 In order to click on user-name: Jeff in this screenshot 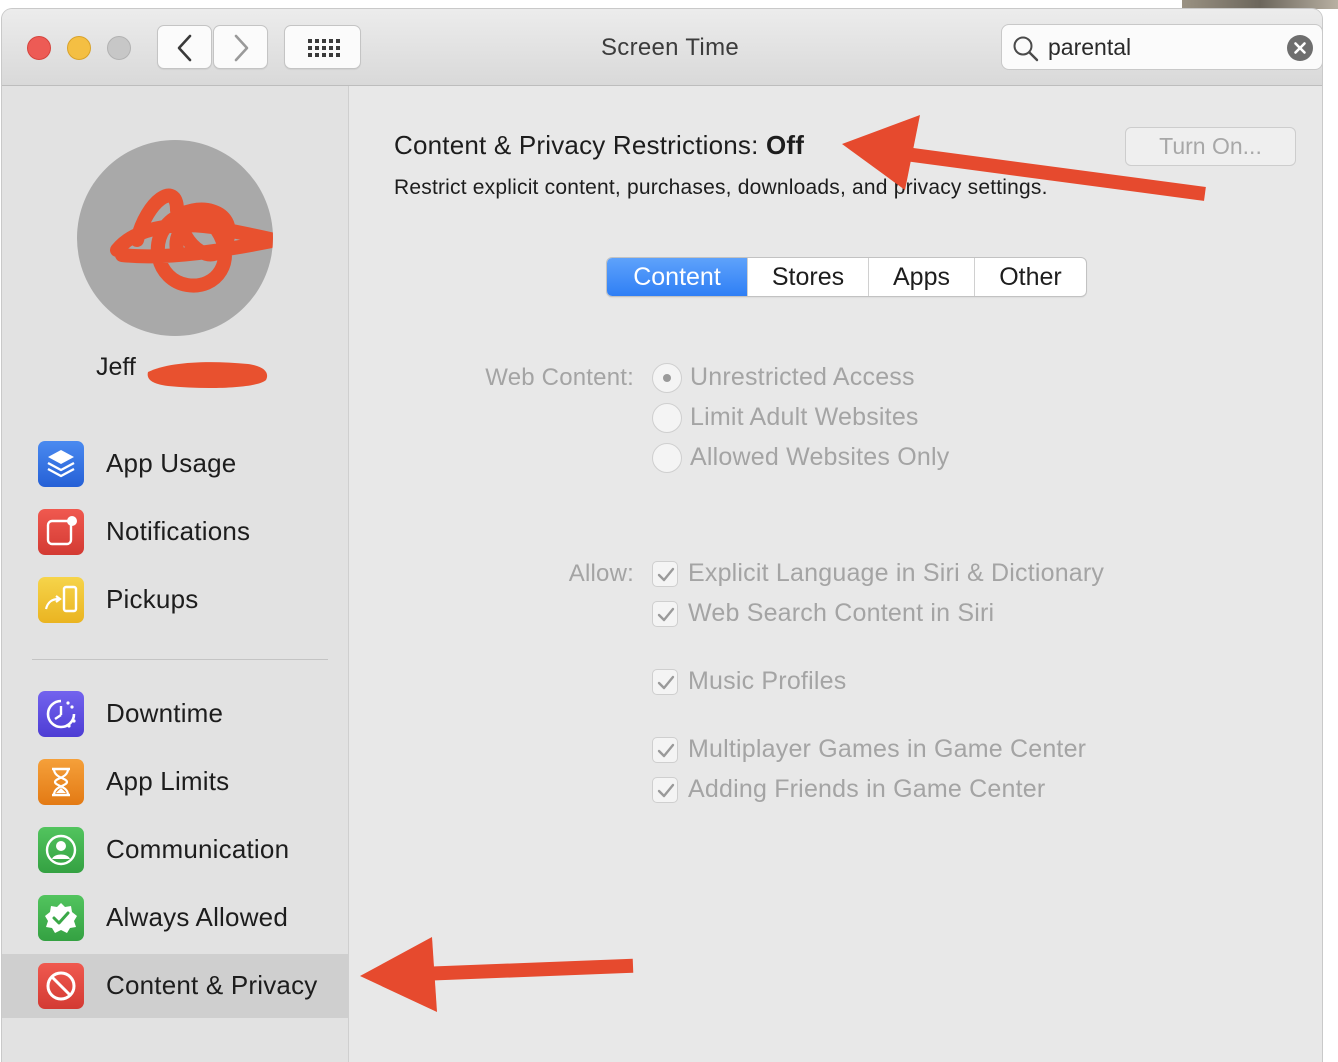, I will do `click(116, 367)`.